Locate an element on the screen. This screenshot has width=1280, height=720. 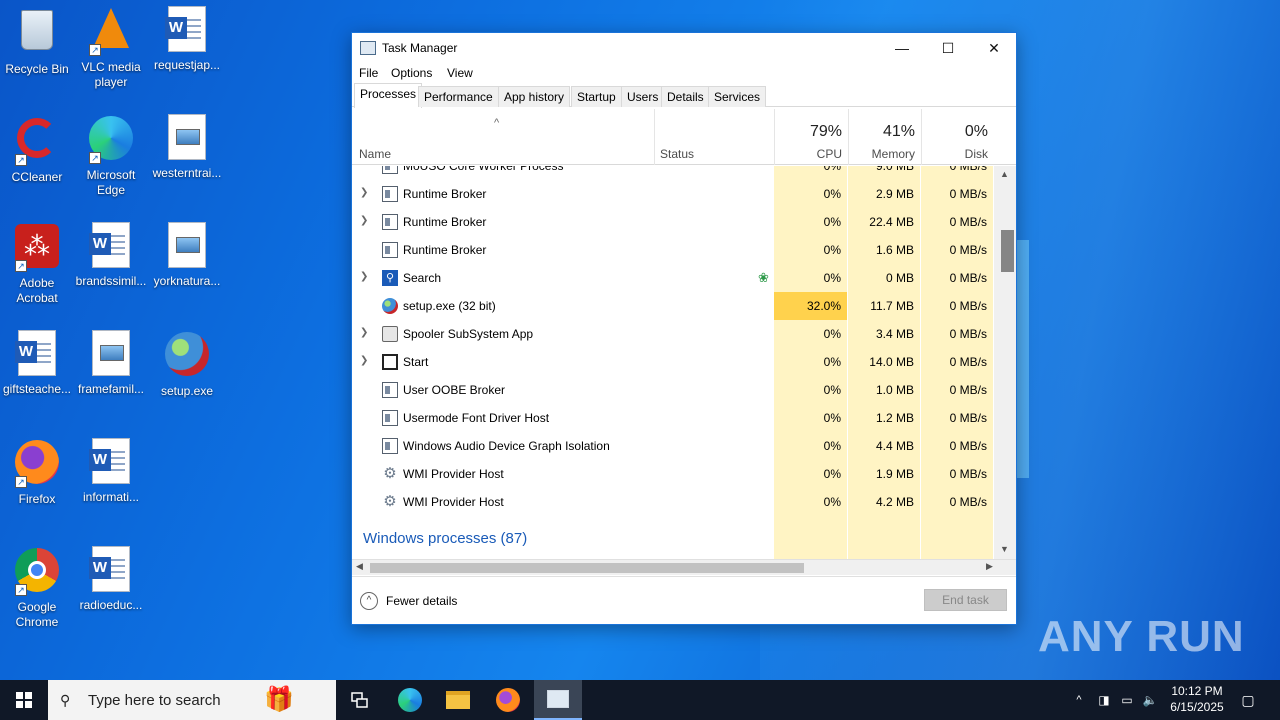
taskbar-search: ⚲ Type here to search 🎁 is located at coordinates (192, 700).